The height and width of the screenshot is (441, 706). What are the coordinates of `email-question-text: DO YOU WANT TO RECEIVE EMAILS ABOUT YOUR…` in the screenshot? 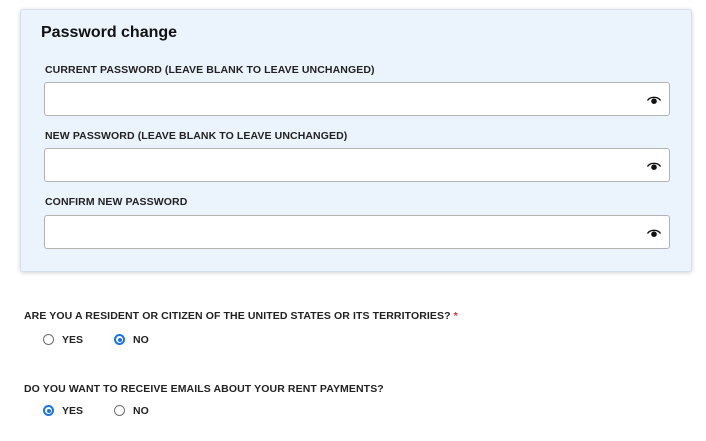 It's located at (204, 389).